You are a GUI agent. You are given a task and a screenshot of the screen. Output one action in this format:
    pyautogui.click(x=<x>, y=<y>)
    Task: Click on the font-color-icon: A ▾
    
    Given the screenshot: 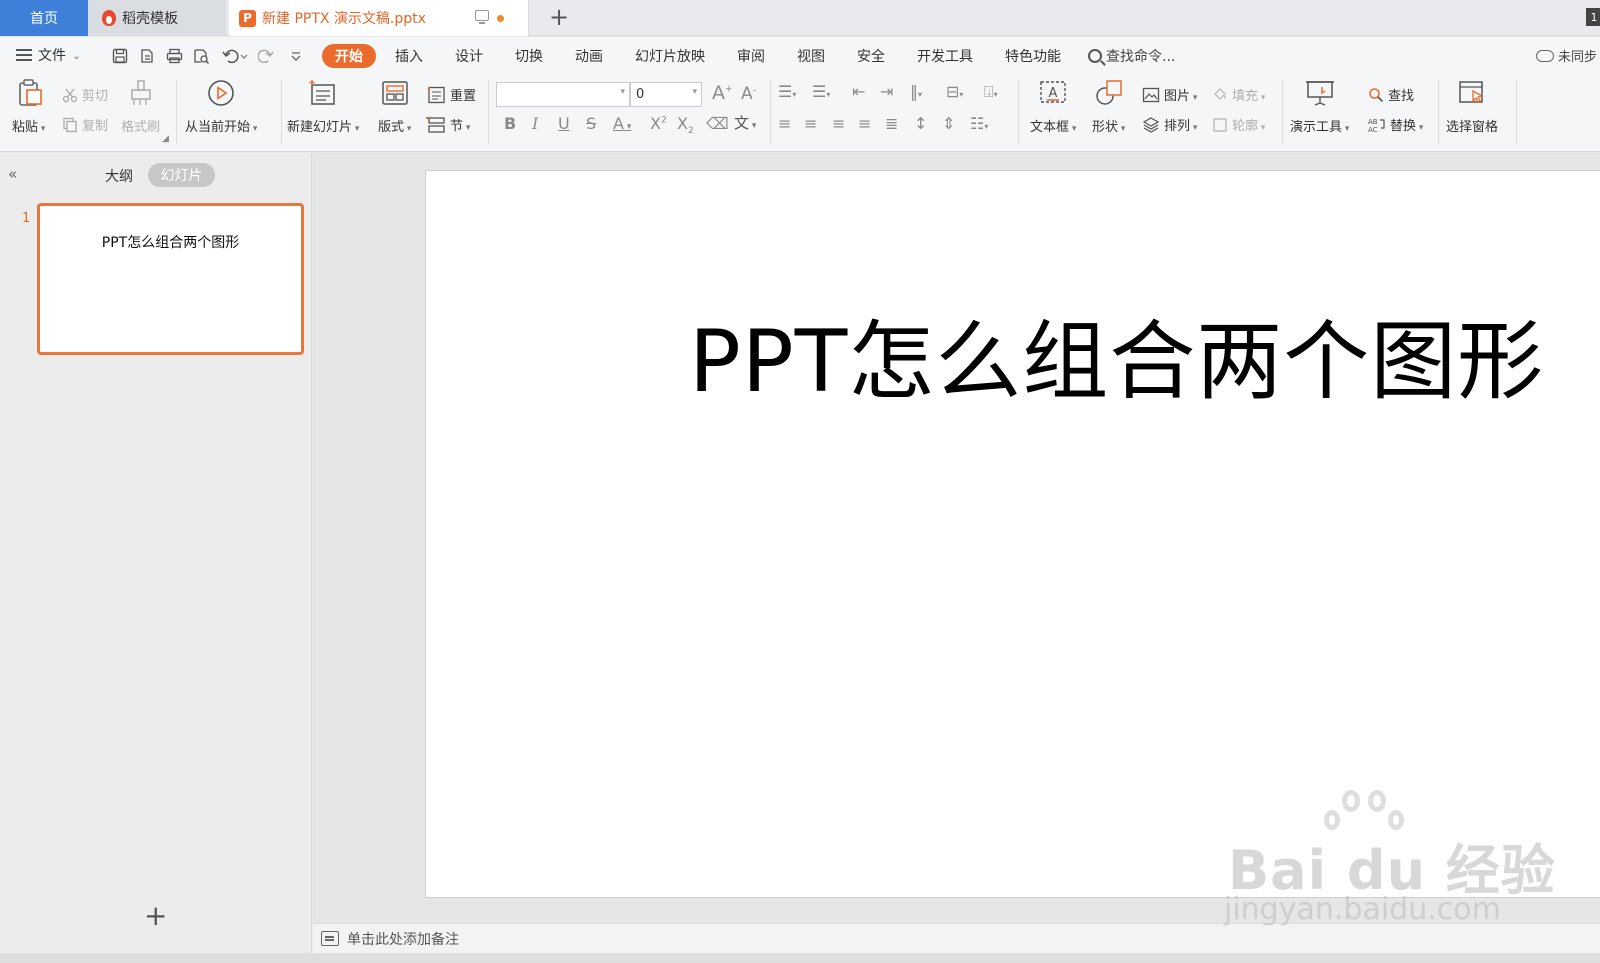 What is the action you would take?
    pyautogui.click(x=622, y=123)
    